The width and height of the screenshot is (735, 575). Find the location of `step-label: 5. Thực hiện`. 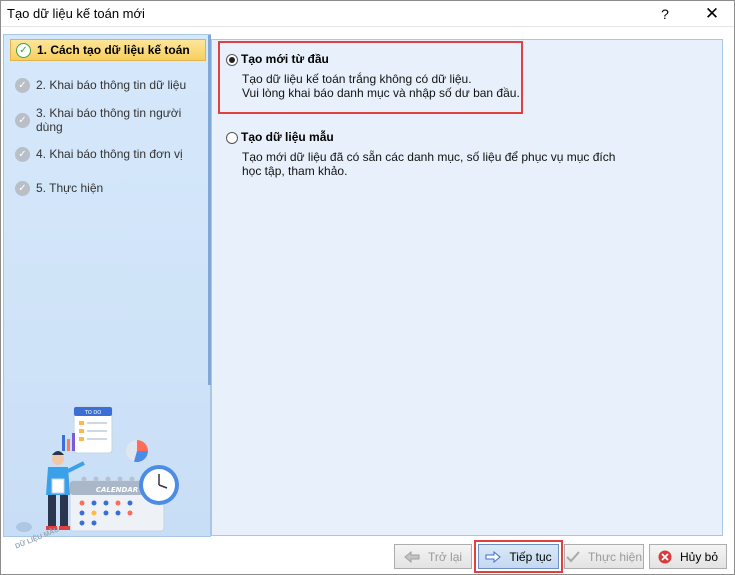

step-label: 5. Thực hiện is located at coordinates (70, 188).